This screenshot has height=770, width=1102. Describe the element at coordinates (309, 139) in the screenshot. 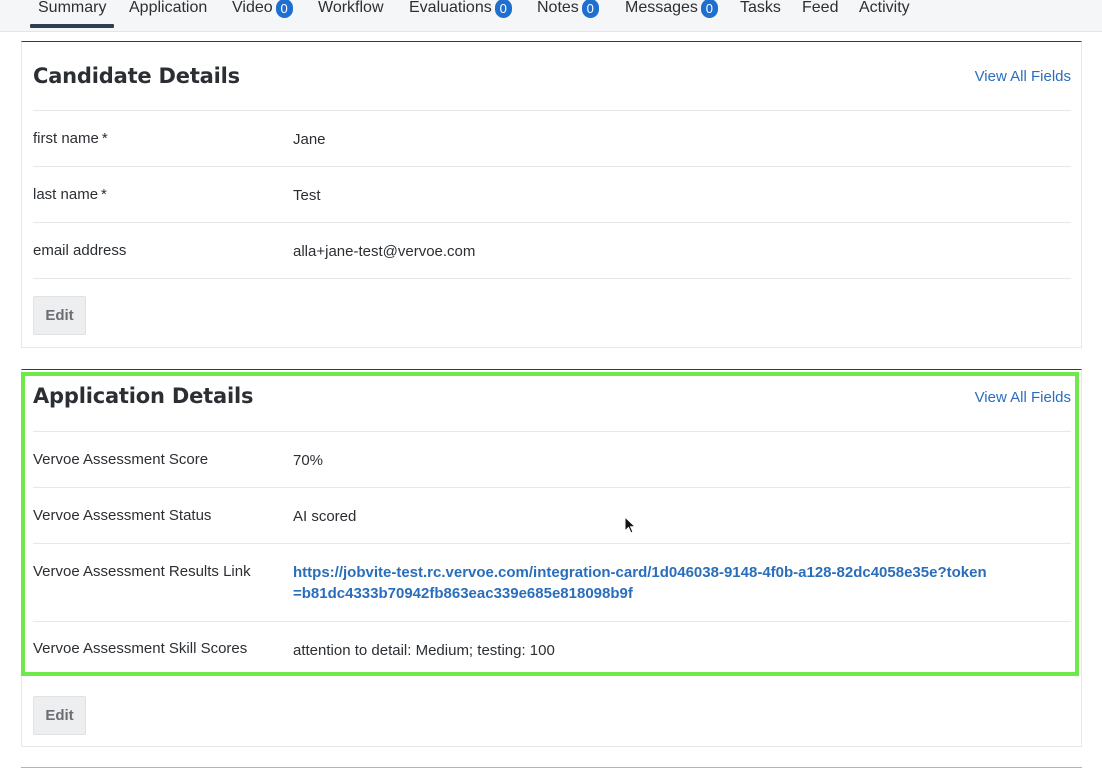

I see `field-value: Jane` at that location.